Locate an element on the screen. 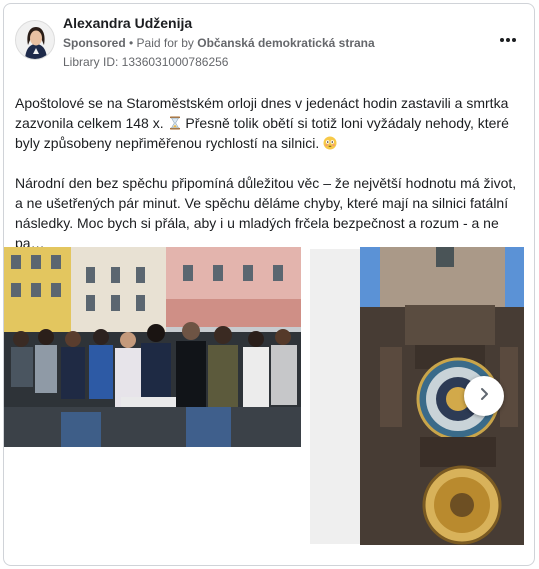 The height and width of the screenshot is (569, 539). advertiser-name: Alexandra Udženija is located at coordinates (127, 23).